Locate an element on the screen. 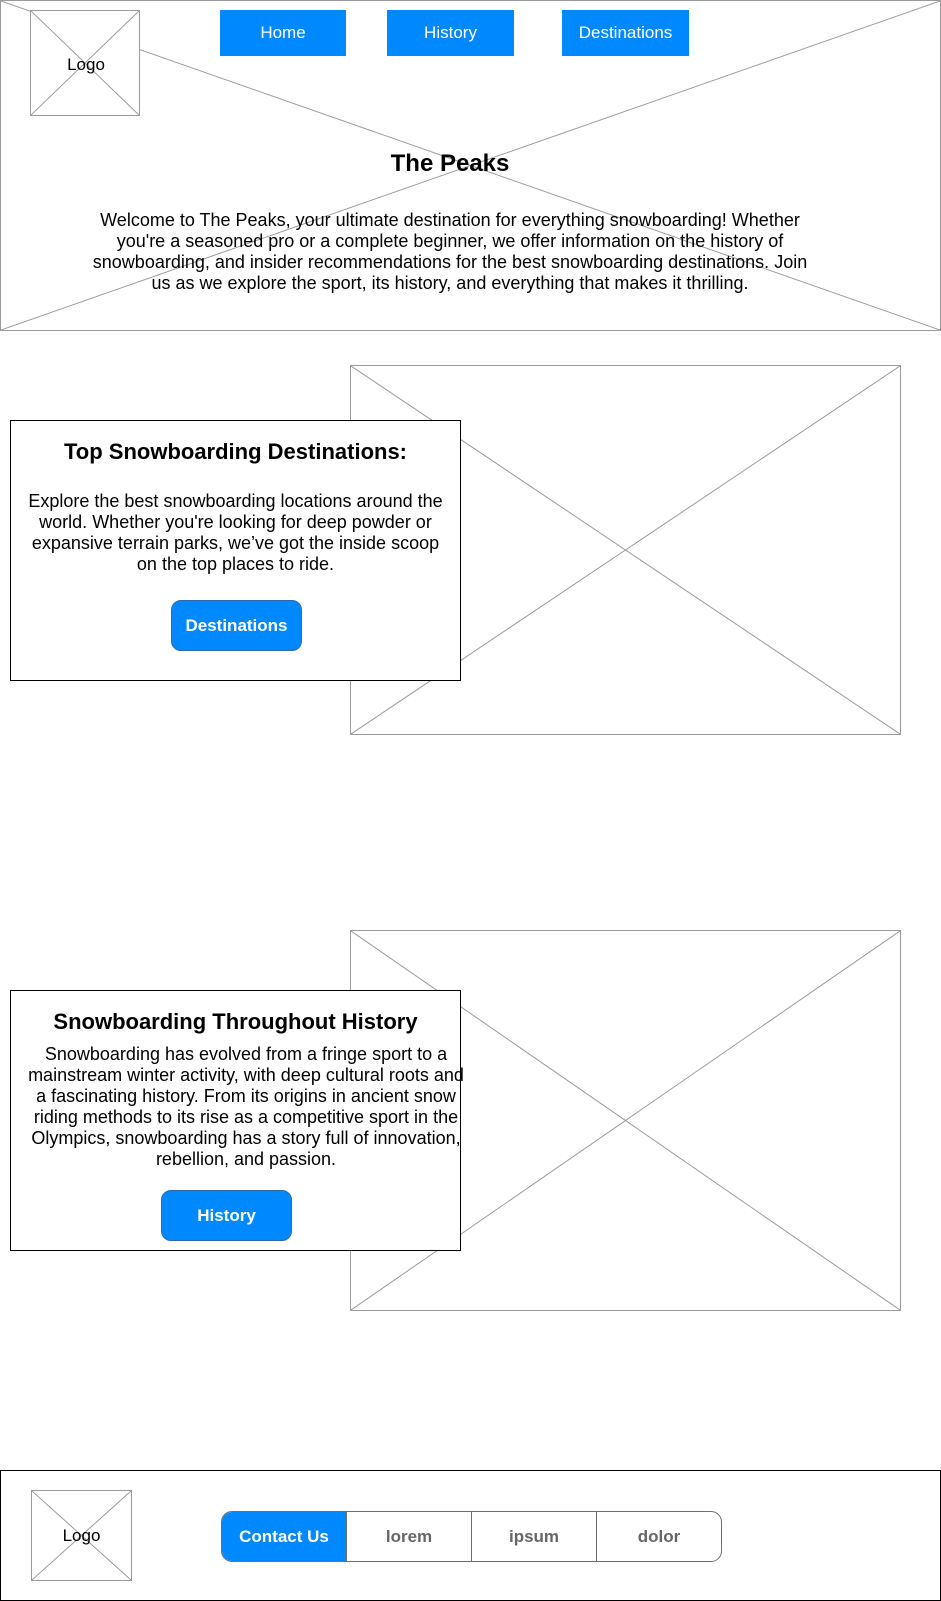 This screenshot has height=1601, width=941. footer-nav: Contact Us lorem ipsum dolor is located at coordinates (471, 1536).